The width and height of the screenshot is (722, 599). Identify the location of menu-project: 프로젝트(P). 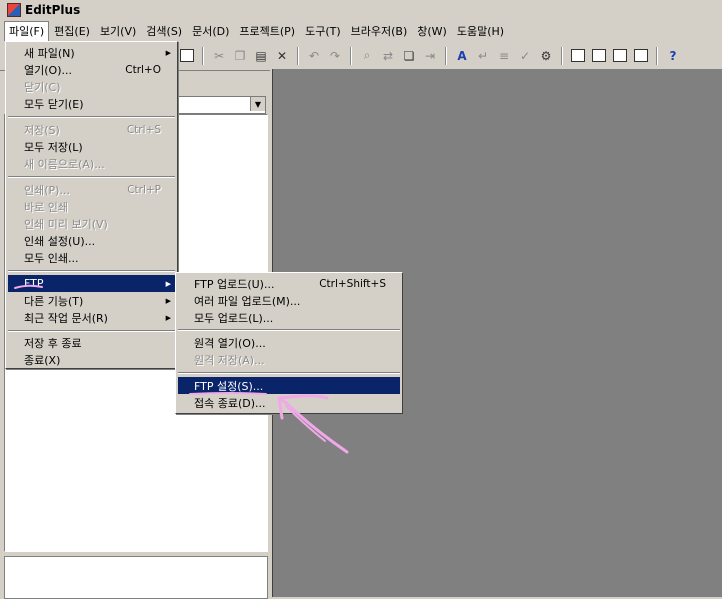
(267, 31).